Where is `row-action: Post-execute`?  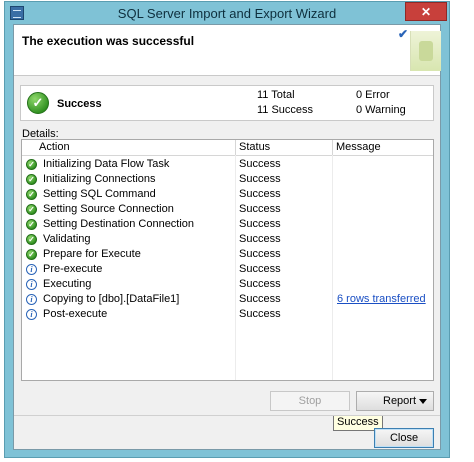
row-action: Post-execute is located at coordinates (75, 314).